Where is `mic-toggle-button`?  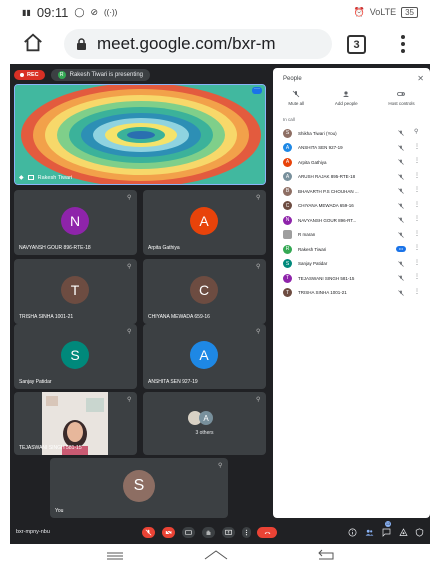 mic-toggle-button is located at coordinates (148, 532).